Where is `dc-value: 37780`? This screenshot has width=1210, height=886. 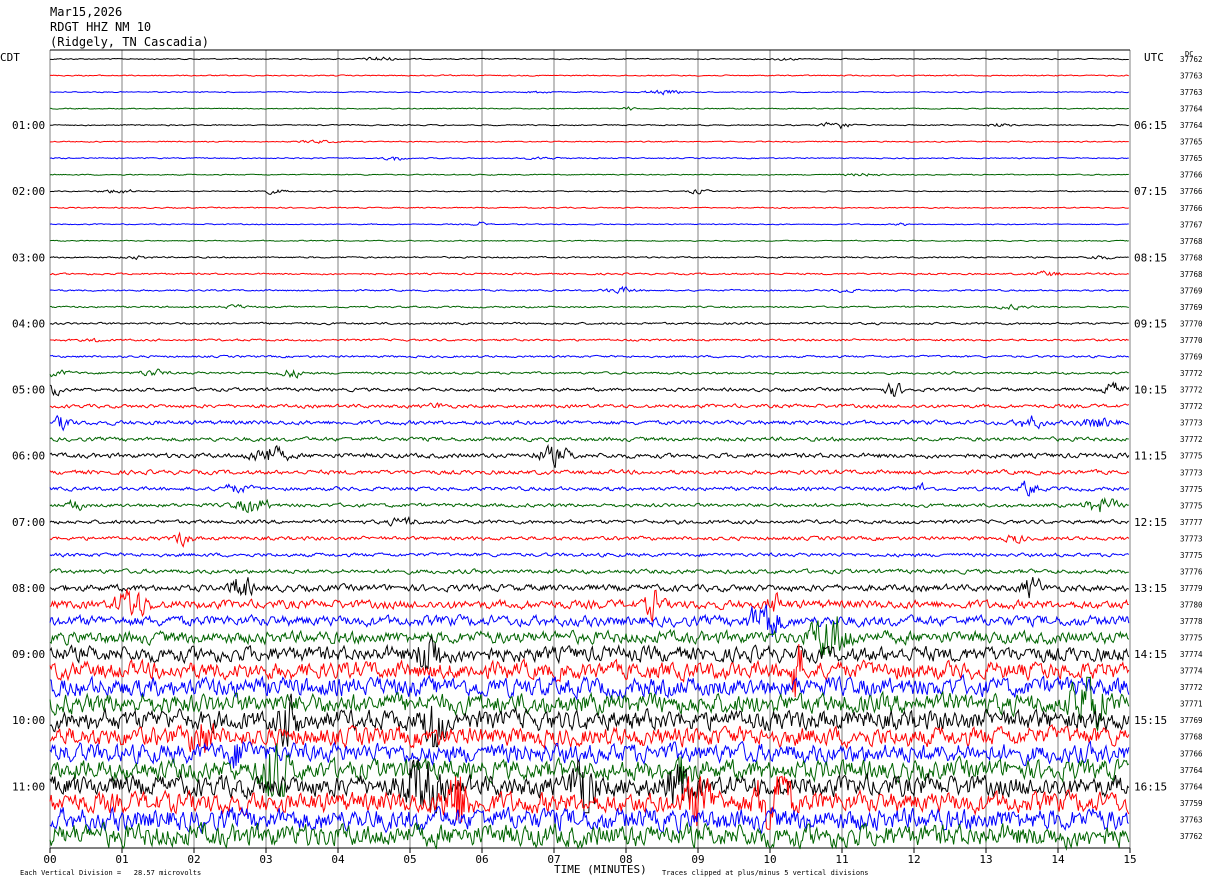
dc-value: 37780 is located at coordinates (1191, 604).